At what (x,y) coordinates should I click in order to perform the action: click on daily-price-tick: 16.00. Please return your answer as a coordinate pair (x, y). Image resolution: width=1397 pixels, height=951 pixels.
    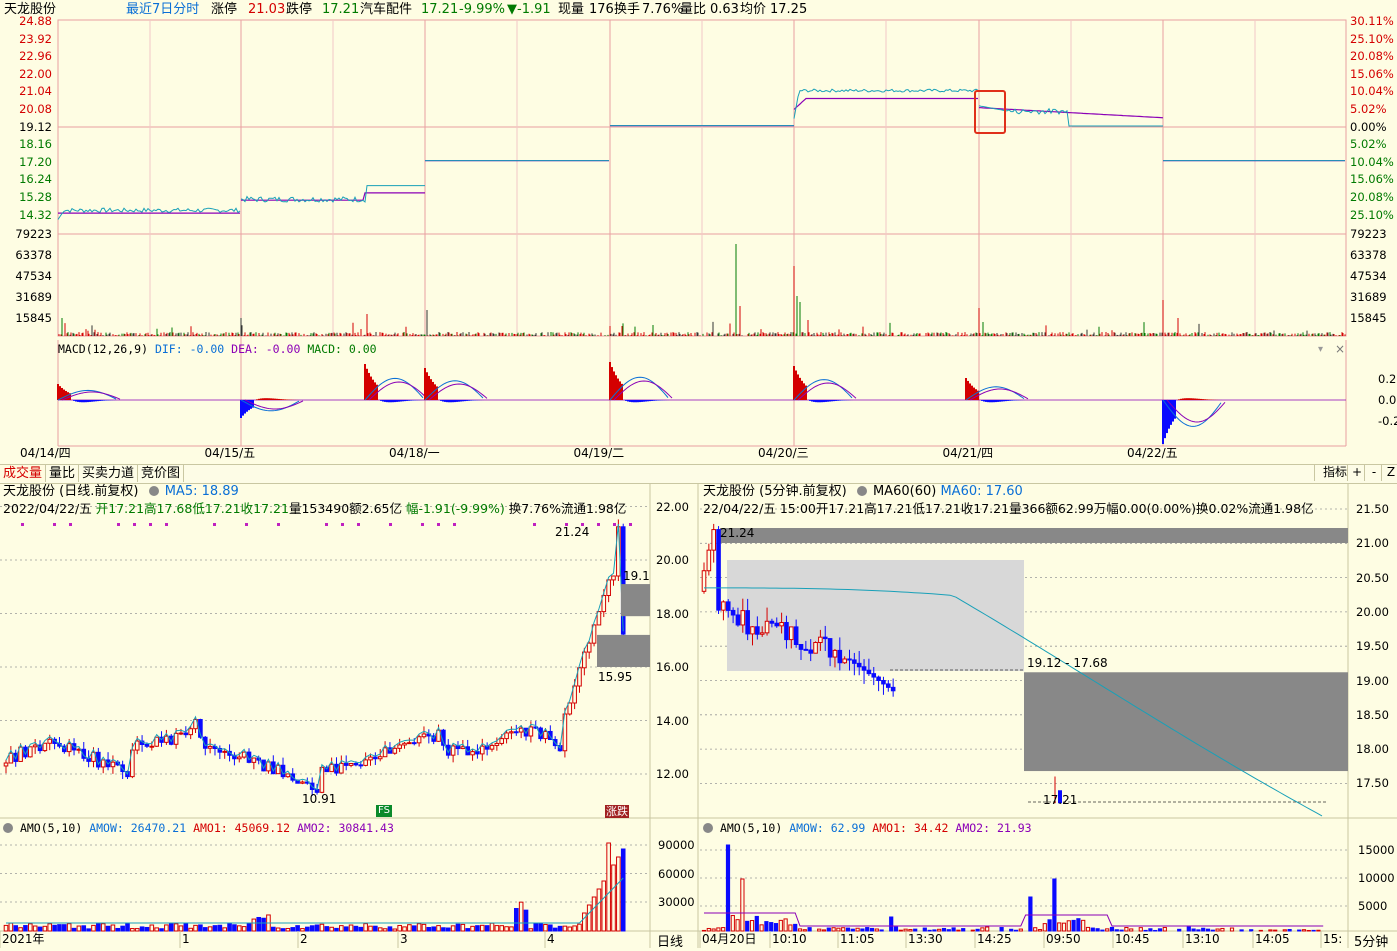
    Looking at the image, I should click on (672, 667).